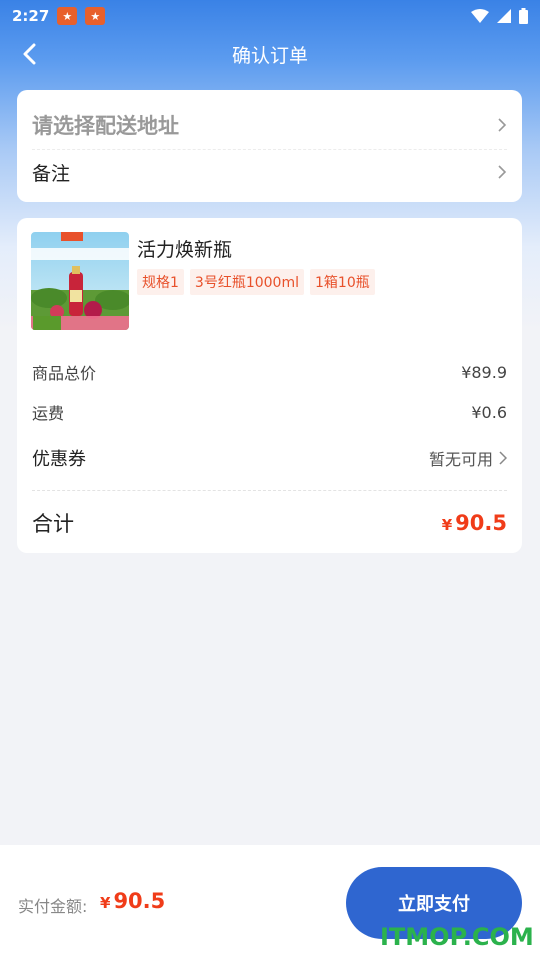 The width and height of the screenshot is (540, 960). I want to click on coupon-value: 暂无可用, so click(468, 458).